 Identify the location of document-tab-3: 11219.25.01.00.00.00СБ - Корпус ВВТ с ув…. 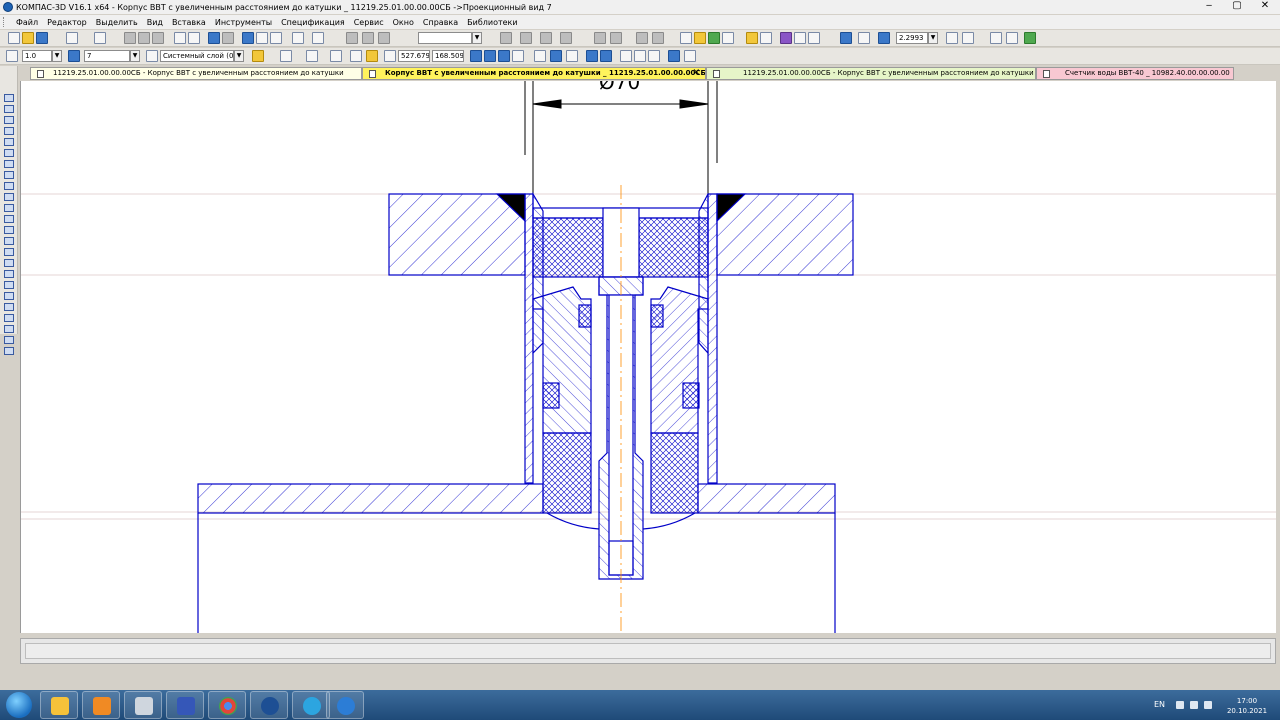
(871, 73).